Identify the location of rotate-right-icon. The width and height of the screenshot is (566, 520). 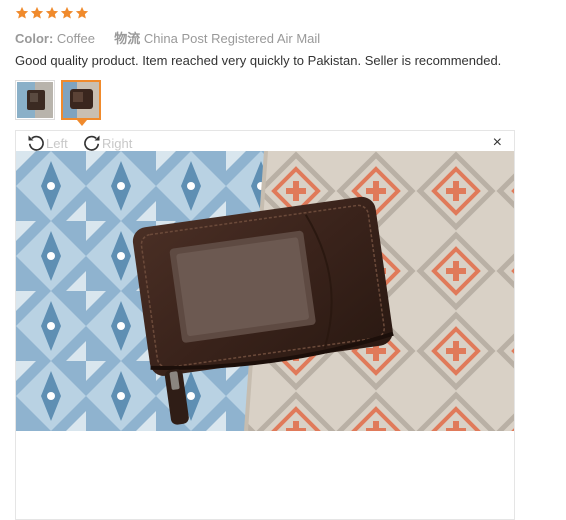
(92, 143).